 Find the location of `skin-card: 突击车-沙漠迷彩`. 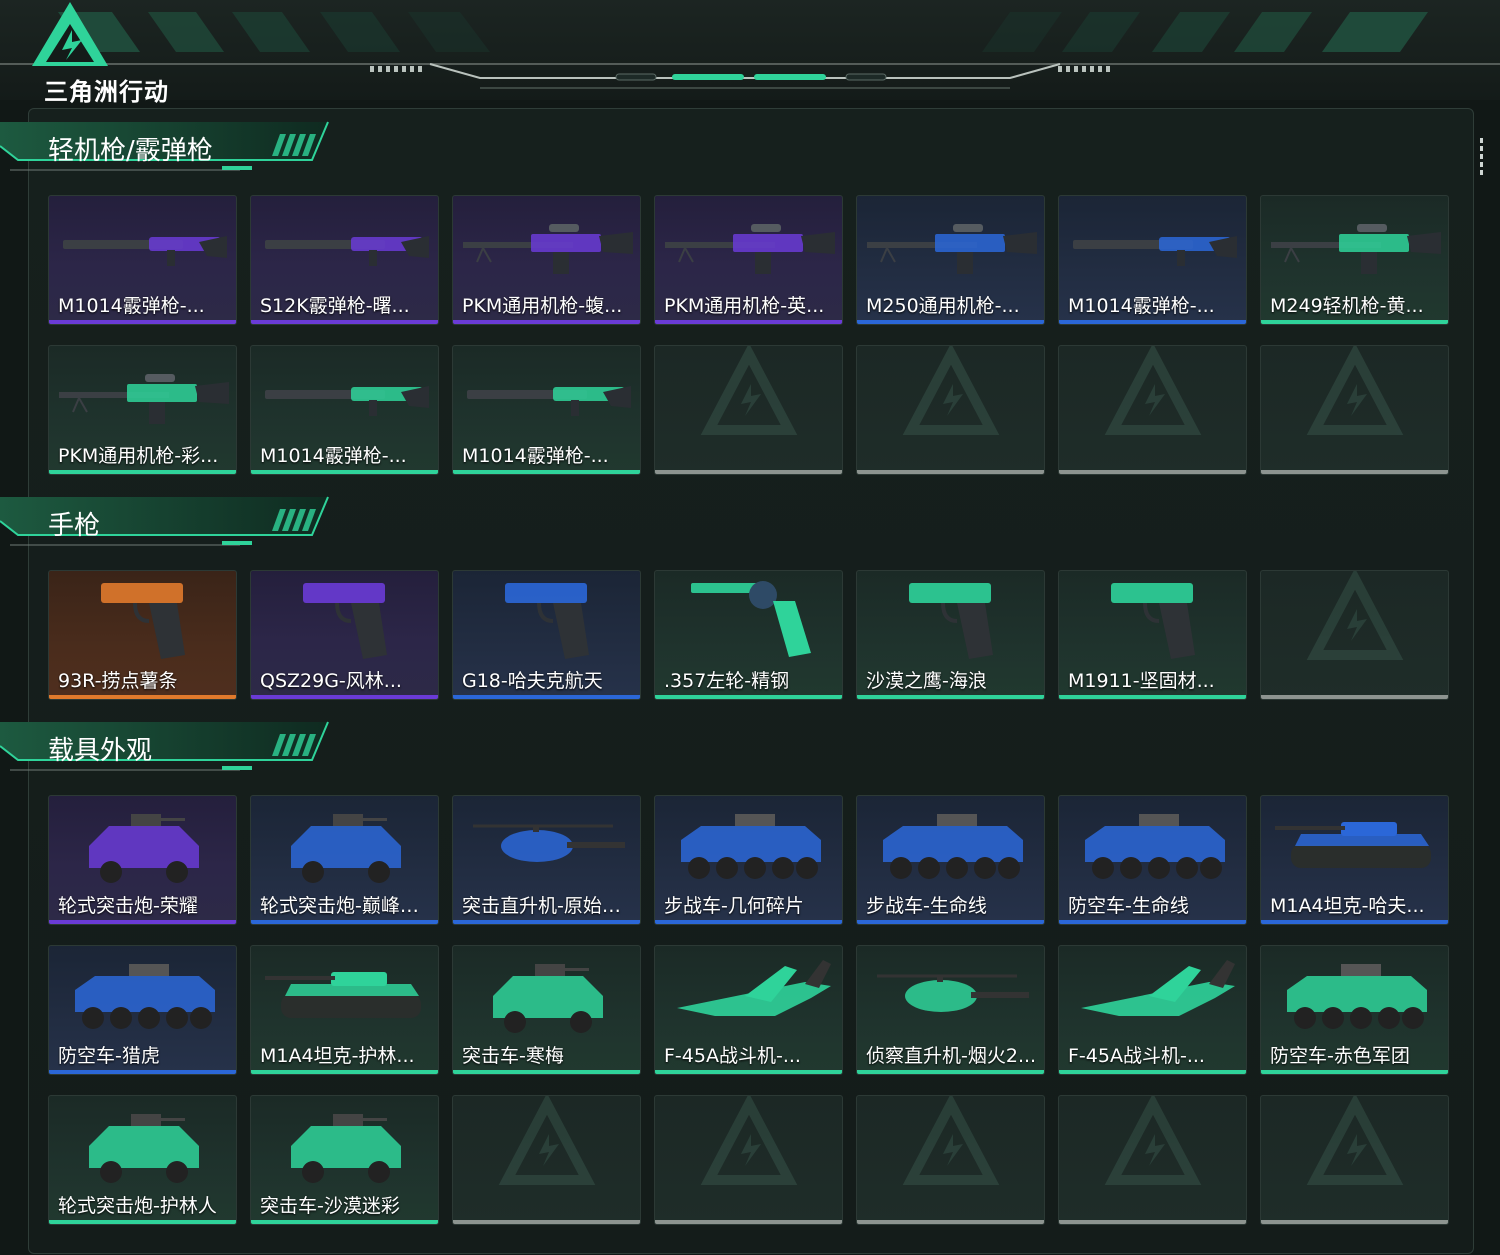

skin-card: 突击车-沙漠迷彩 is located at coordinates (344, 1160).